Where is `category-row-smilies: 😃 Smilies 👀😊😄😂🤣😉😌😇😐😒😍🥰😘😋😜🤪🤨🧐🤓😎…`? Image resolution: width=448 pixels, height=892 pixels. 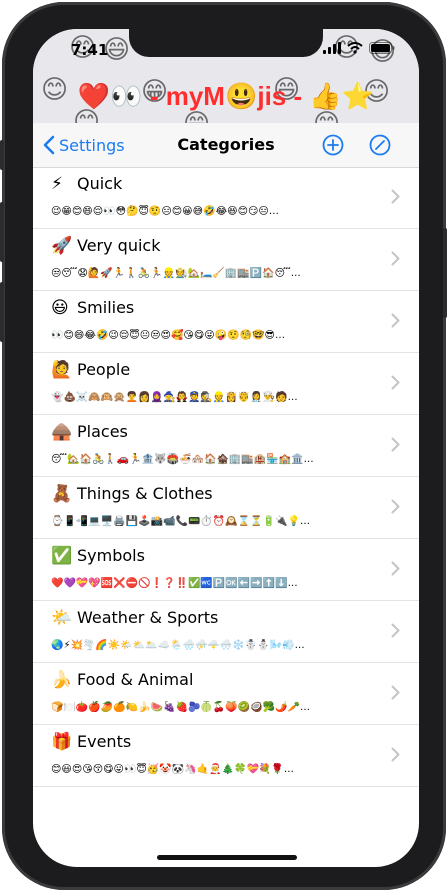 category-row-smilies: 😃 Smilies 👀😊😄😂🤣😉😌😇😐😒😍🥰😘😋😜🤪🤨🧐🤓😎… is located at coordinates (226, 322).